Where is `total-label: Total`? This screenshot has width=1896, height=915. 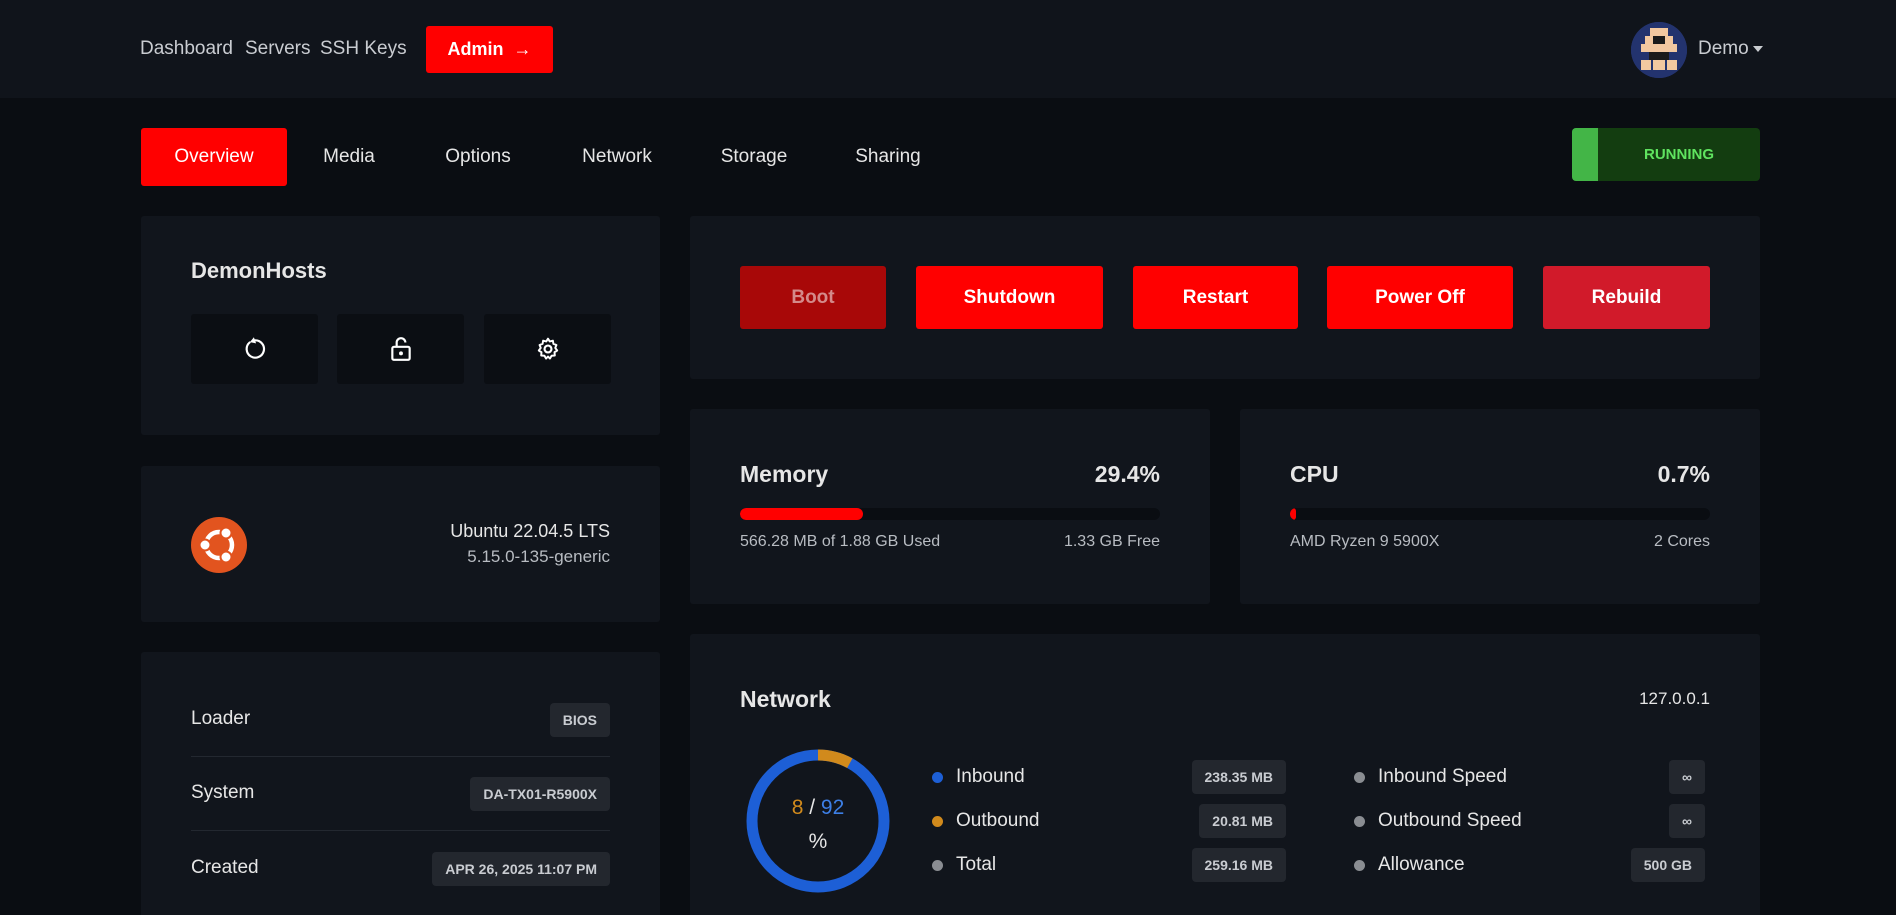
total-label: Total is located at coordinates (976, 864).